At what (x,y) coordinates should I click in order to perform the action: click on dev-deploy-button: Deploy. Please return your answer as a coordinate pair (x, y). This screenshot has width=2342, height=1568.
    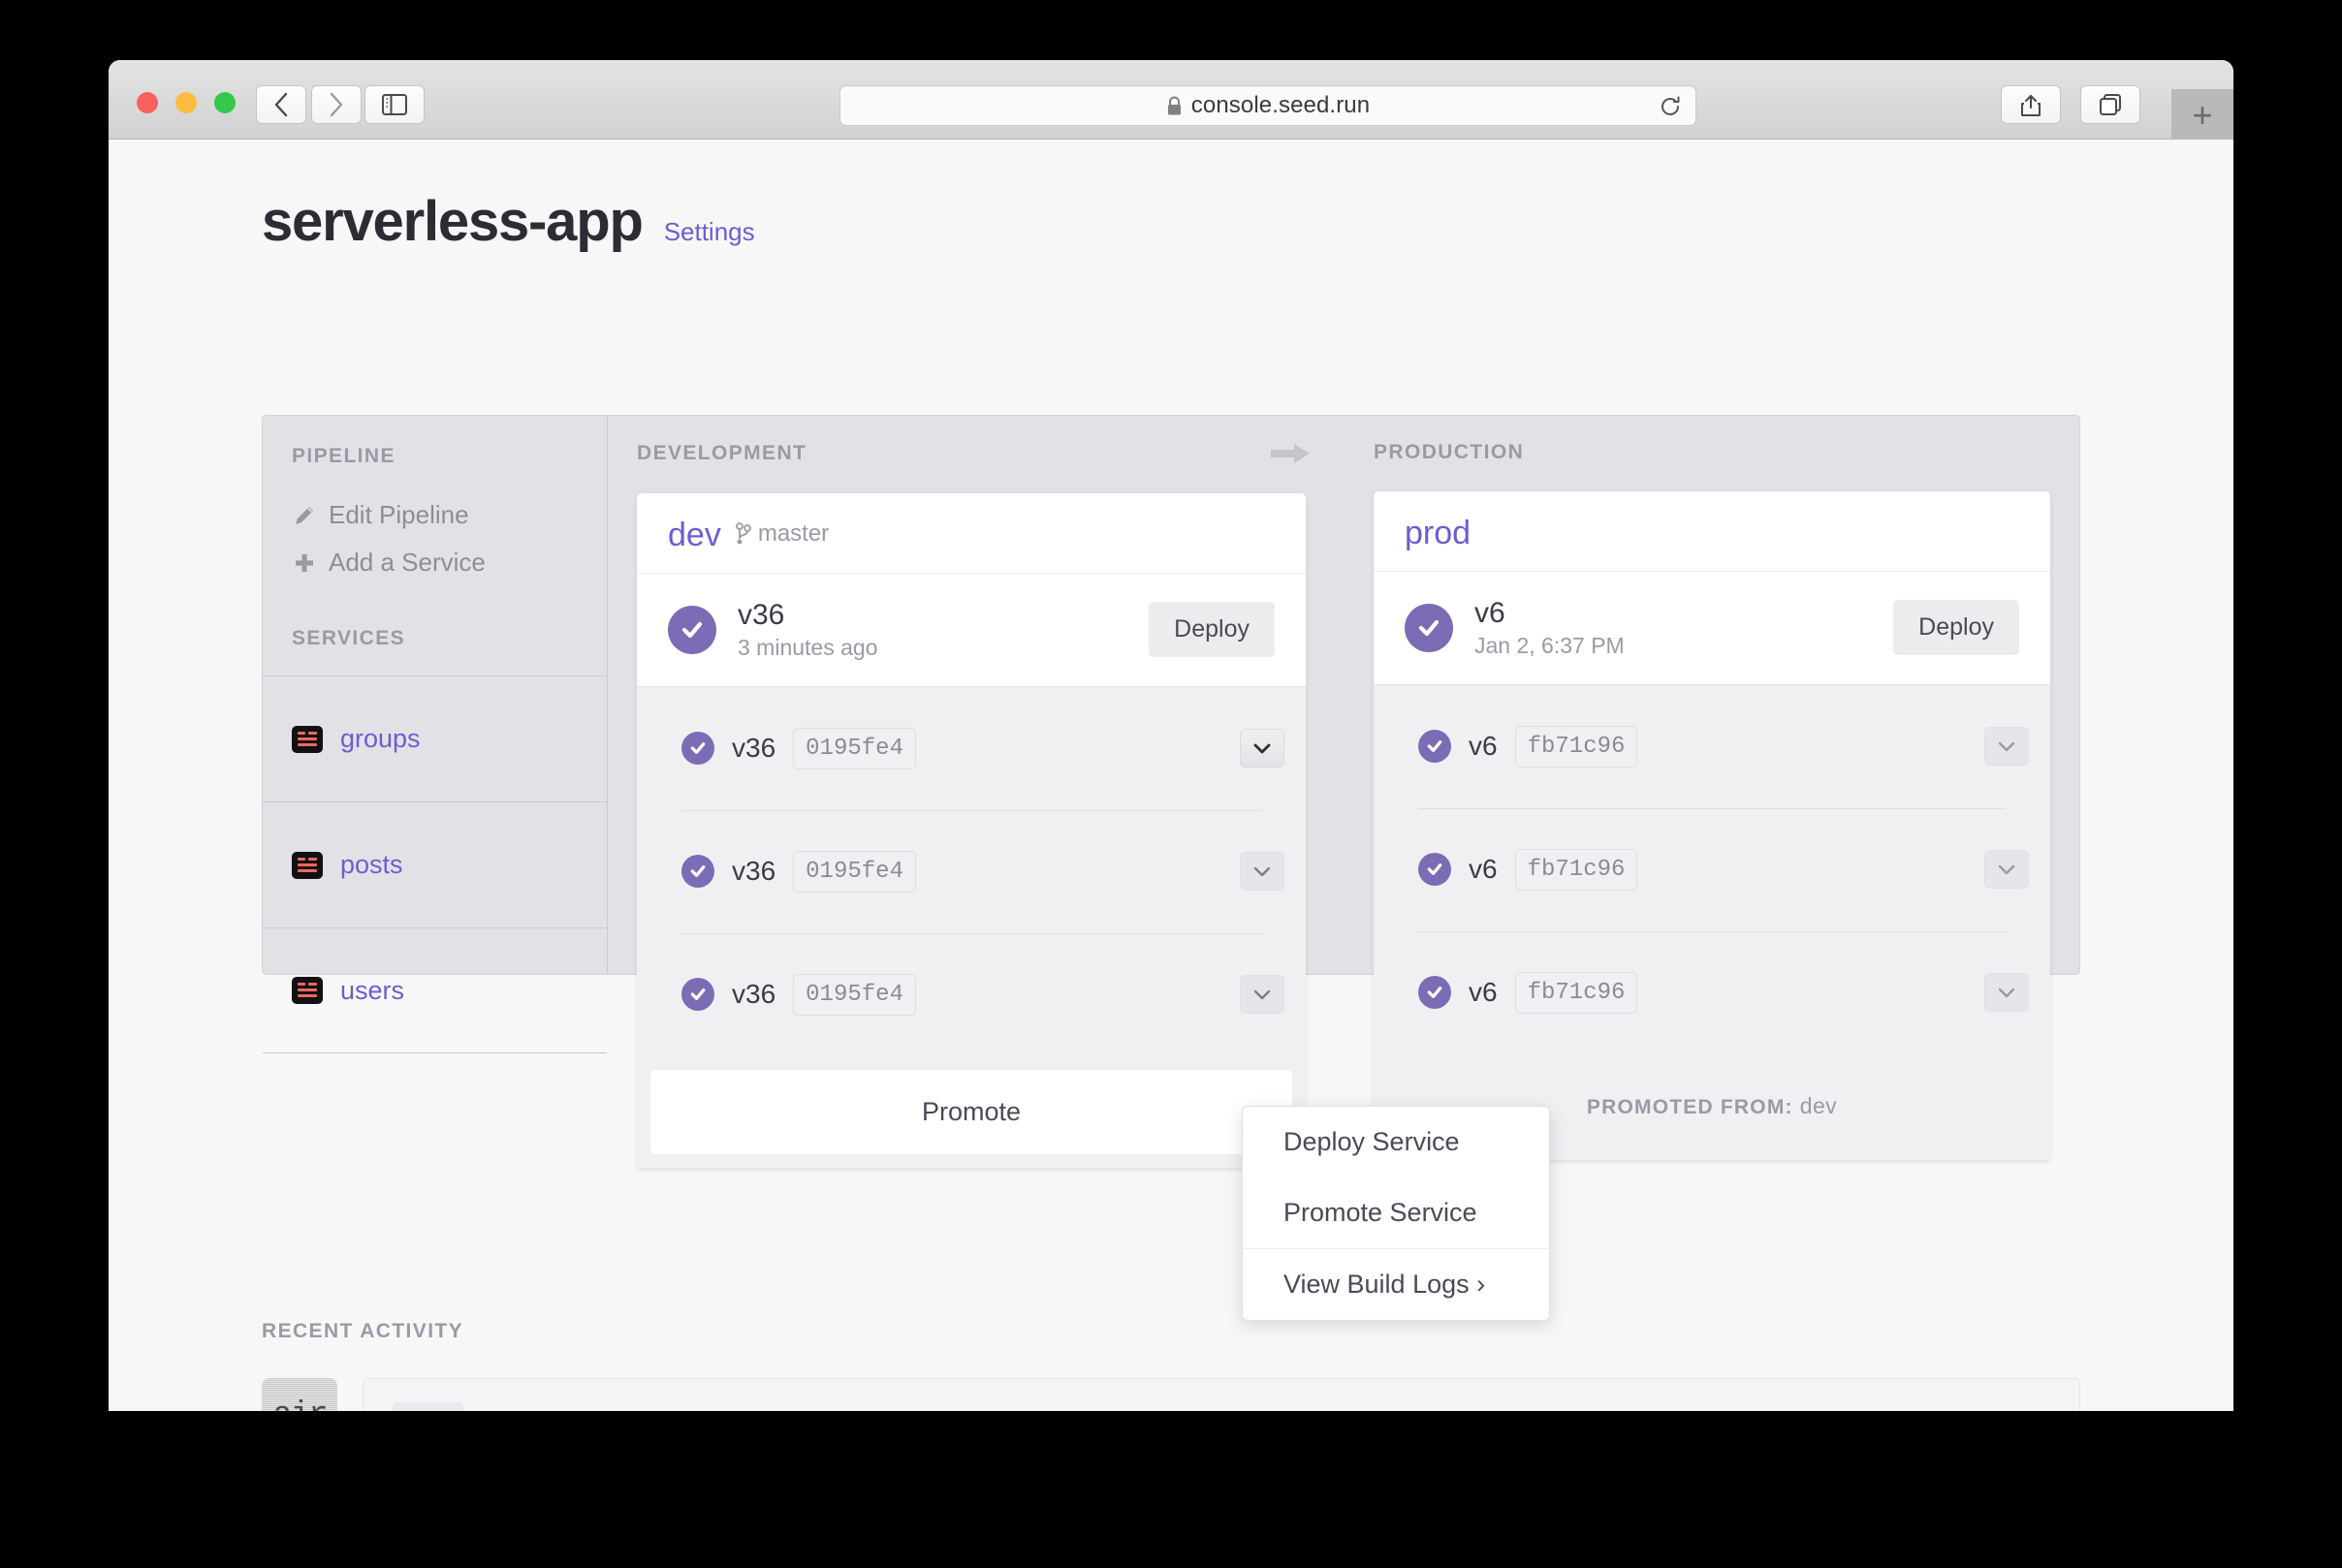
    Looking at the image, I should click on (1212, 630).